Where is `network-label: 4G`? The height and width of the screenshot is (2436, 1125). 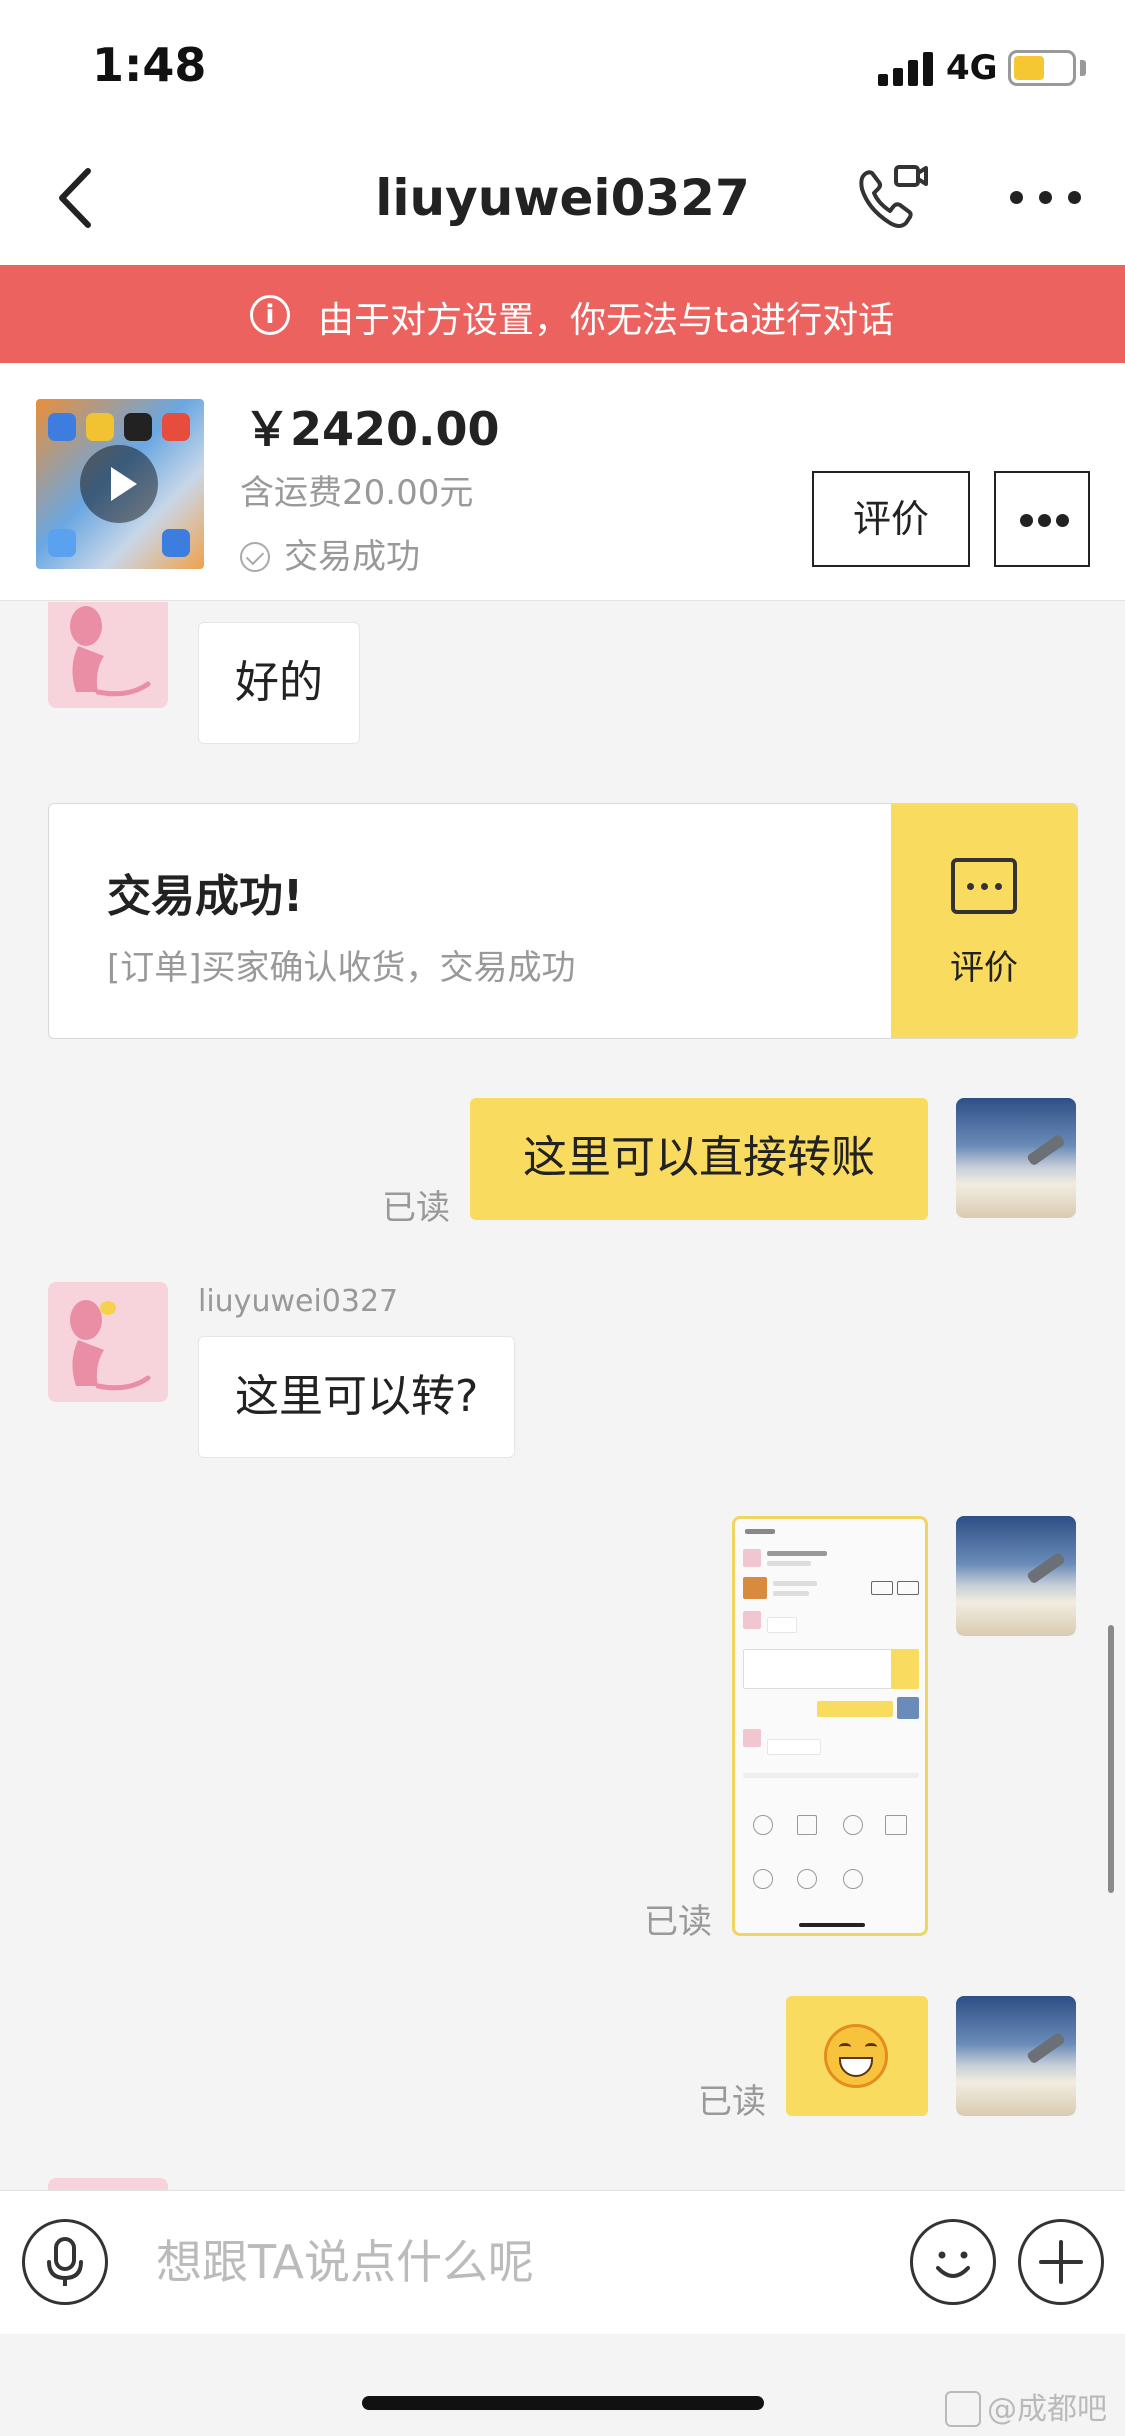 network-label: 4G is located at coordinates (972, 68).